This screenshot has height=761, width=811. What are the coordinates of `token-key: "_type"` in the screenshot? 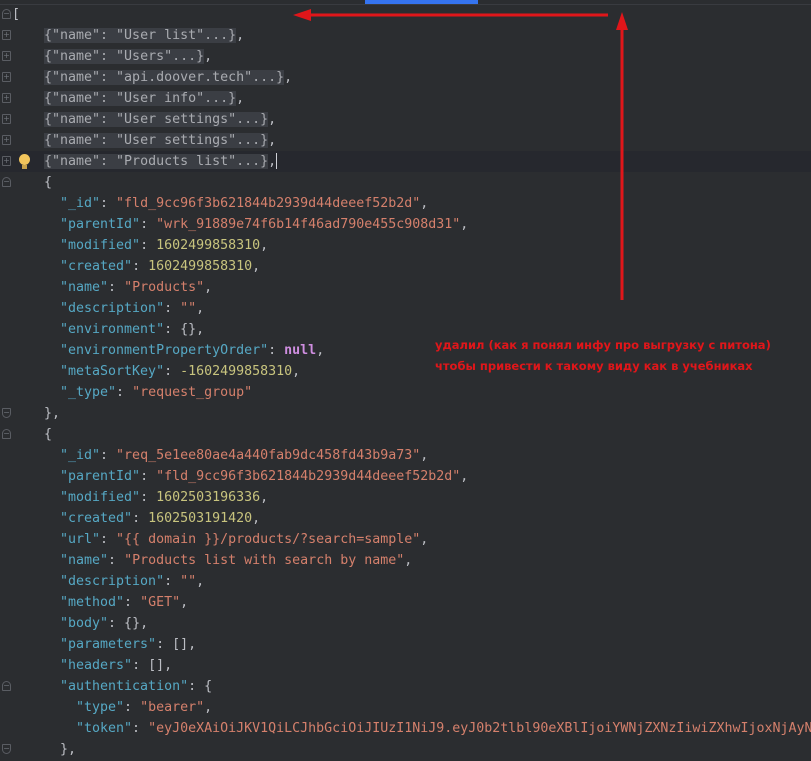 It's located at (88, 392).